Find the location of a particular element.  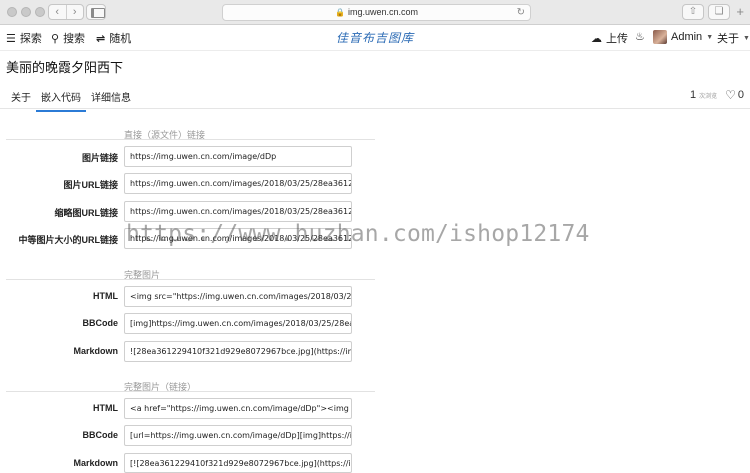

minimize-window-button is located at coordinates (26, 12).